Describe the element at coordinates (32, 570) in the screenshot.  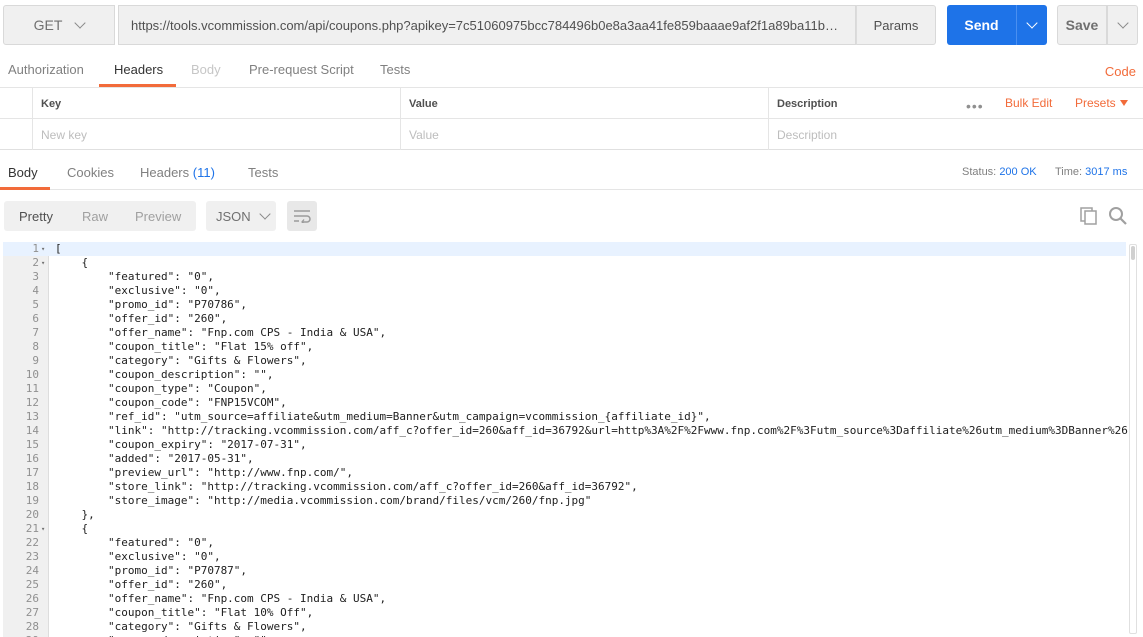
I see `line-number: 24` at that location.